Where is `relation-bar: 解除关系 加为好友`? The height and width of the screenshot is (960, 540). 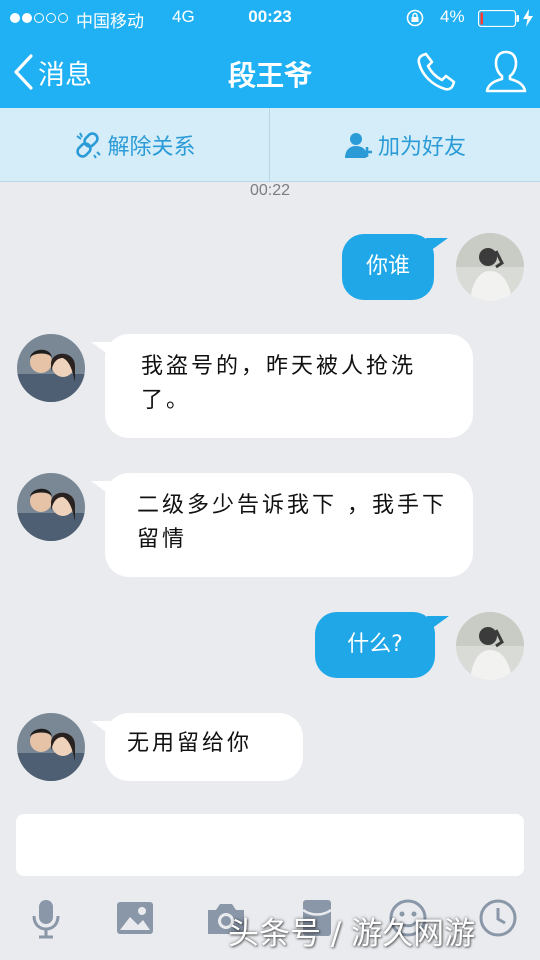 relation-bar: 解除关系 加为好友 is located at coordinates (270, 145).